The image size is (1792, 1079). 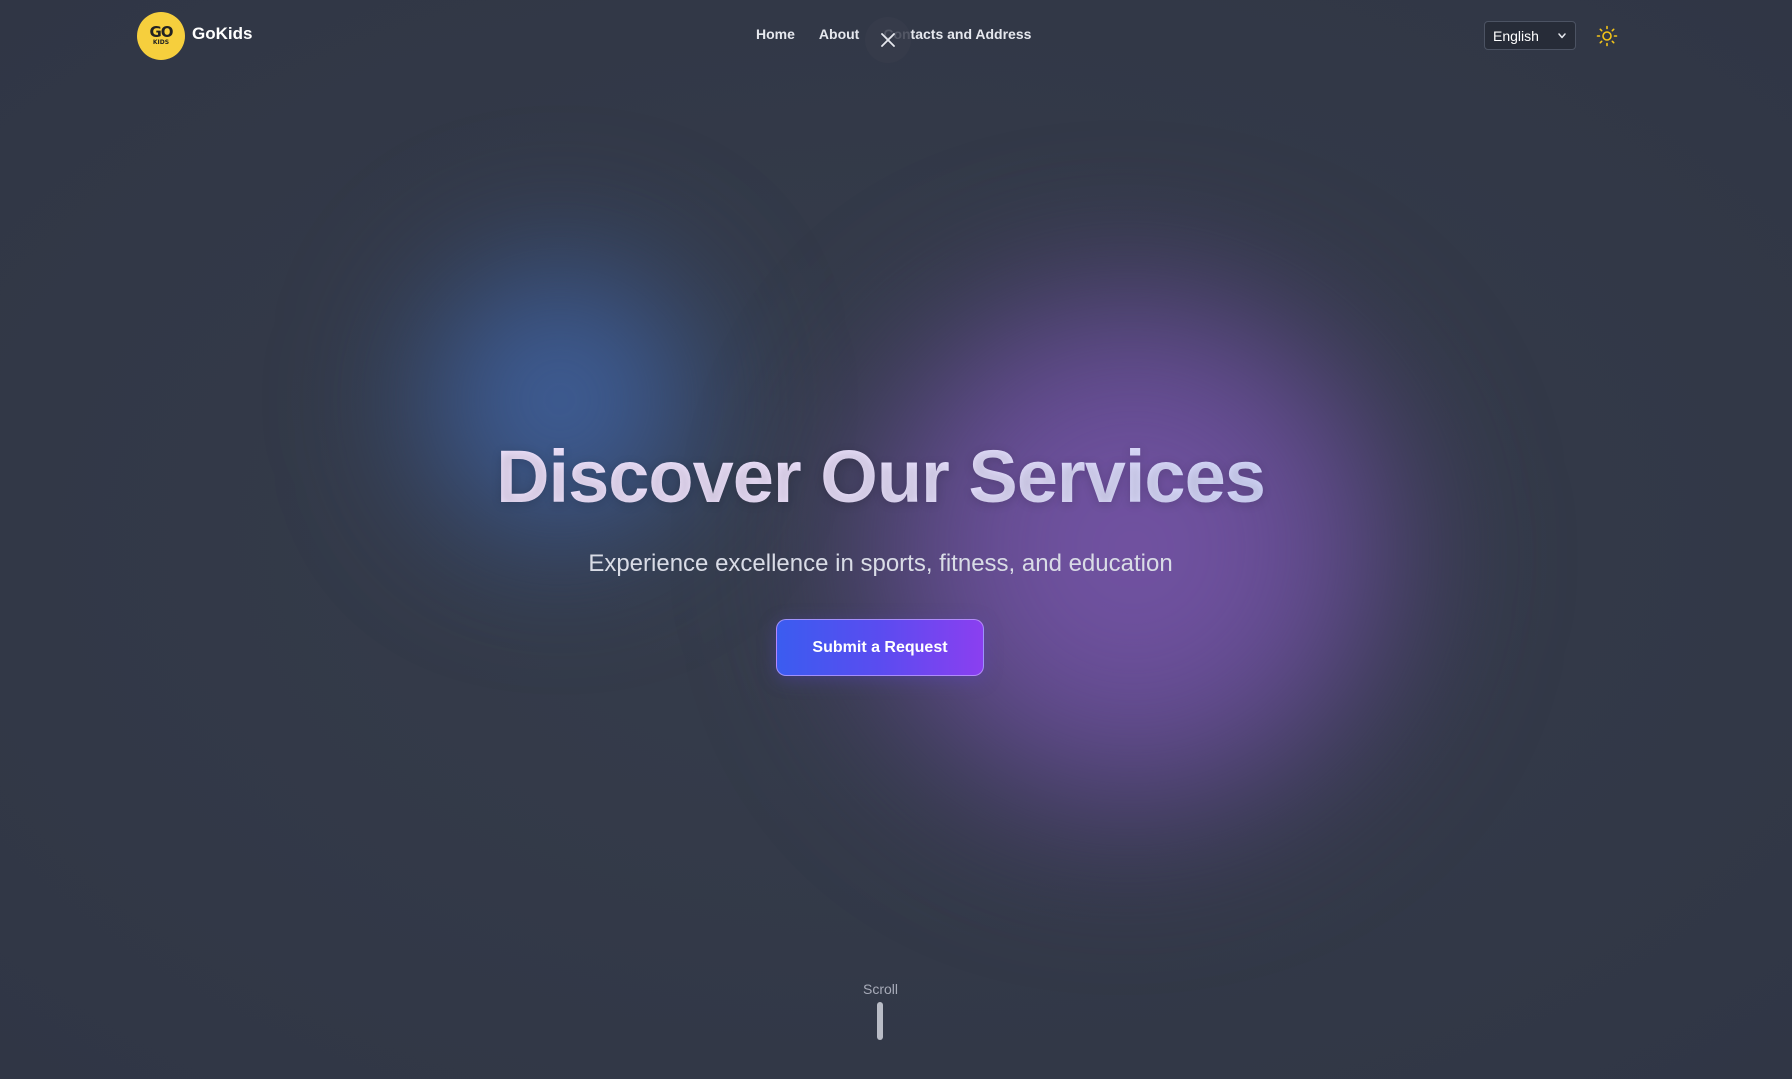 I want to click on scroll-label: Scroll, so click(x=880, y=989).